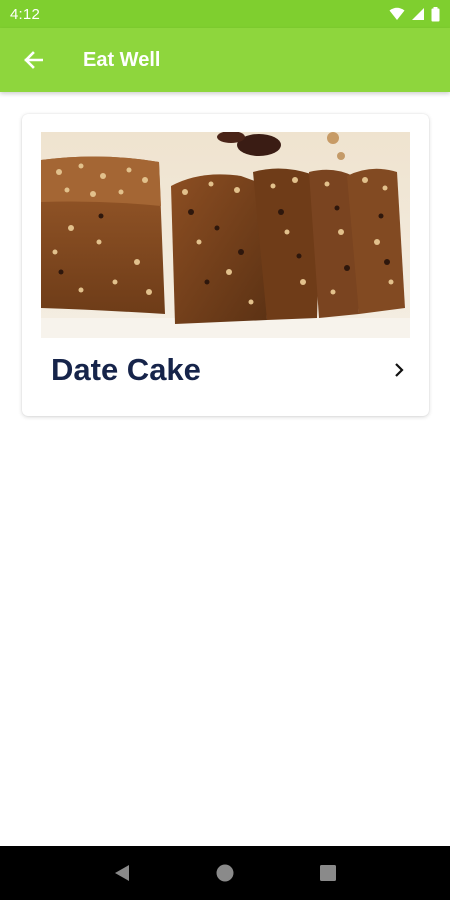  What do you see at coordinates (418, 14) in the screenshot?
I see `signal-icon` at bounding box center [418, 14].